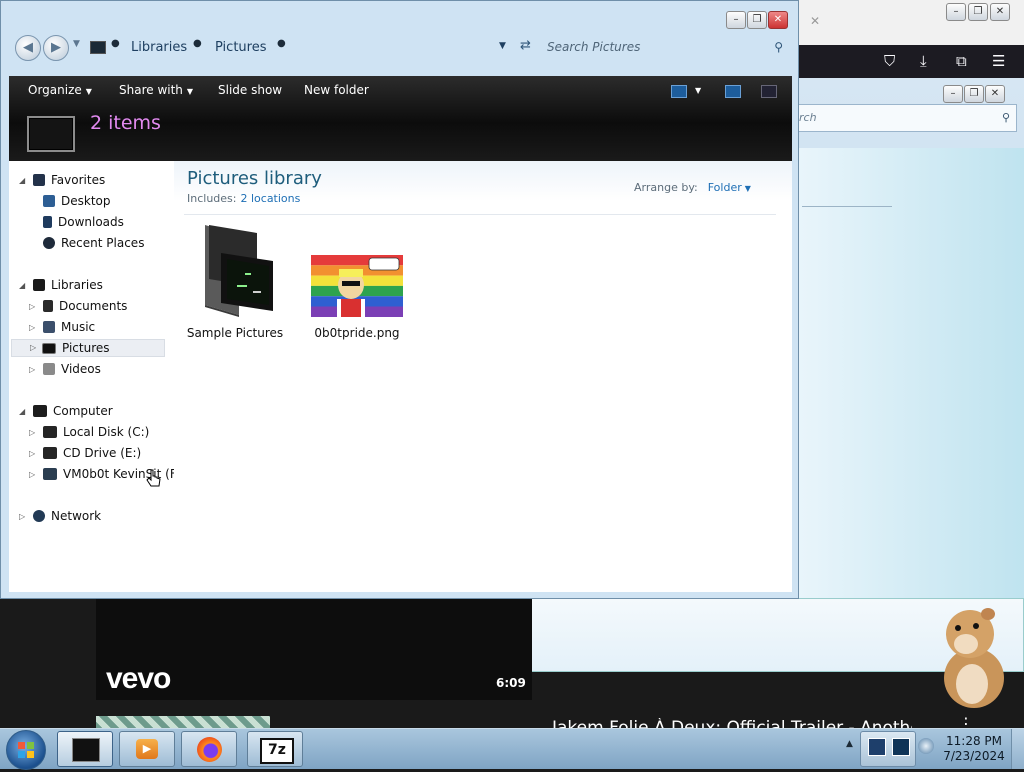  What do you see at coordinates (480, 214) in the screenshot?
I see `divider` at bounding box center [480, 214].